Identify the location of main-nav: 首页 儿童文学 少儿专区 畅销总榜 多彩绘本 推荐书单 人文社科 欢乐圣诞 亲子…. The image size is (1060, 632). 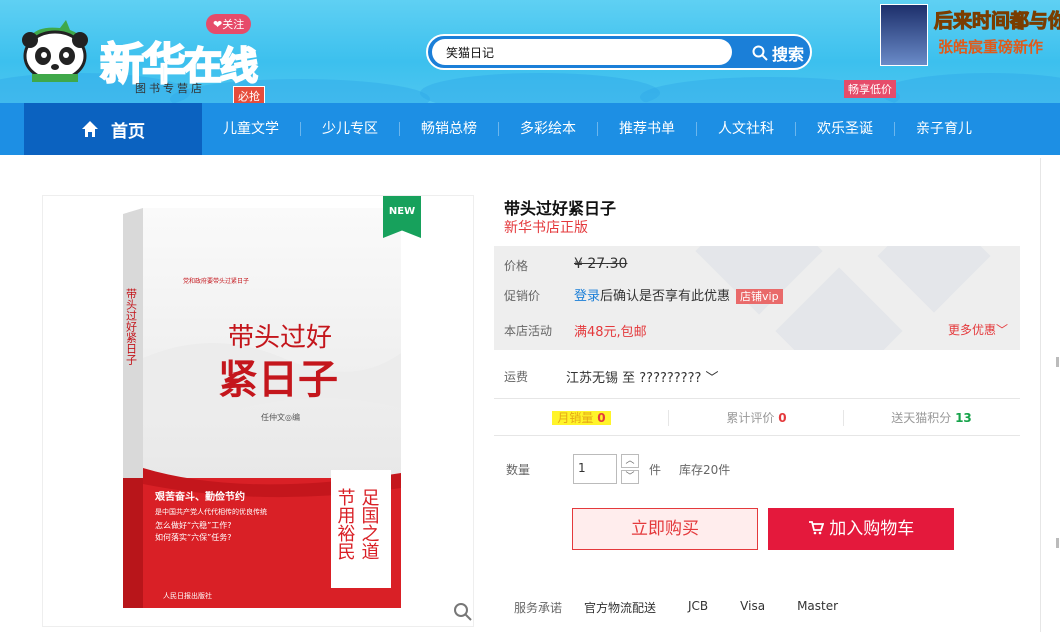
(530, 129).